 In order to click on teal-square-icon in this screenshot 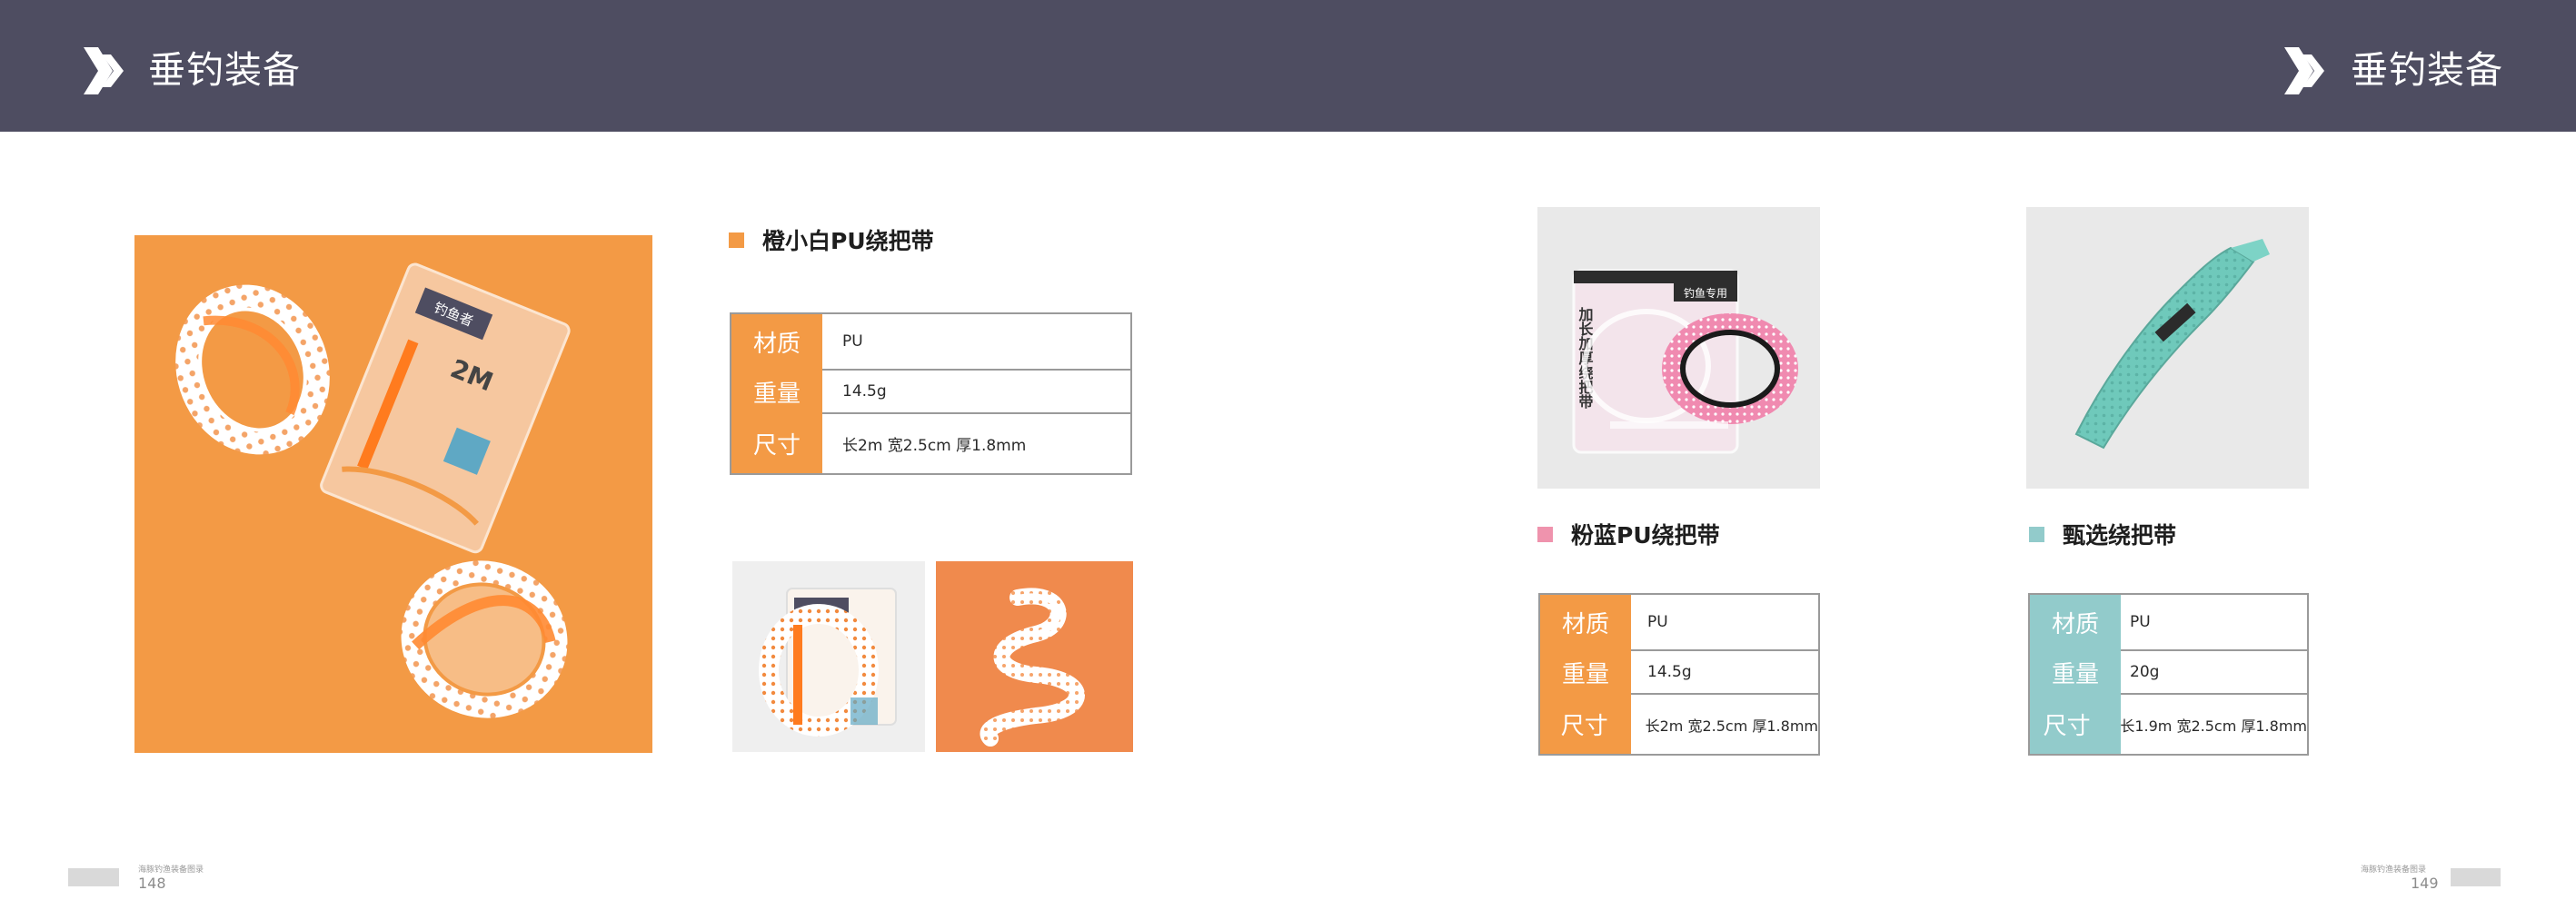, I will do `click(2037, 534)`.